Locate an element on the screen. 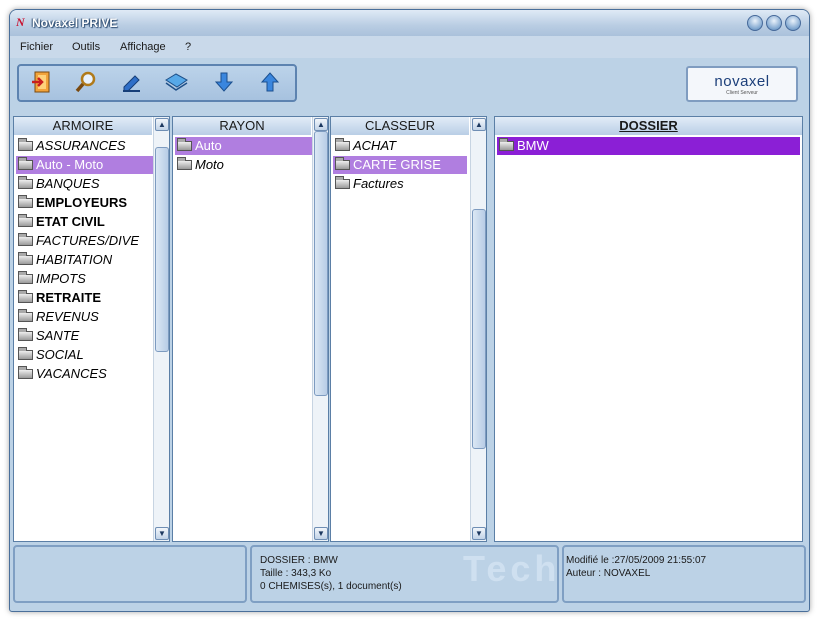  list-item: BANQUES is located at coordinates (58, 184).